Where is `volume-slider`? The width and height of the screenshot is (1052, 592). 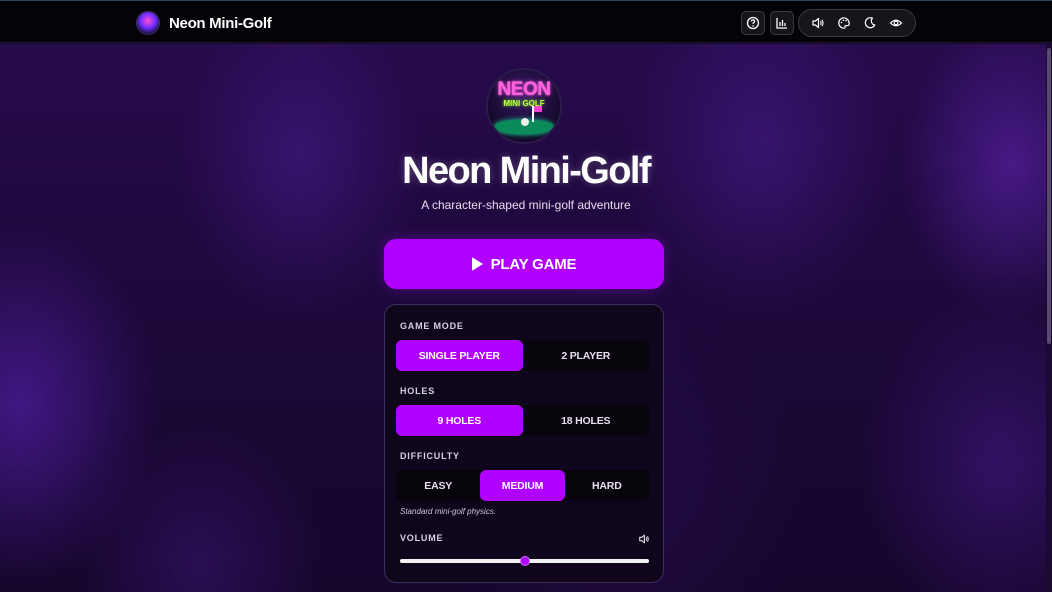 volume-slider is located at coordinates (524, 561).